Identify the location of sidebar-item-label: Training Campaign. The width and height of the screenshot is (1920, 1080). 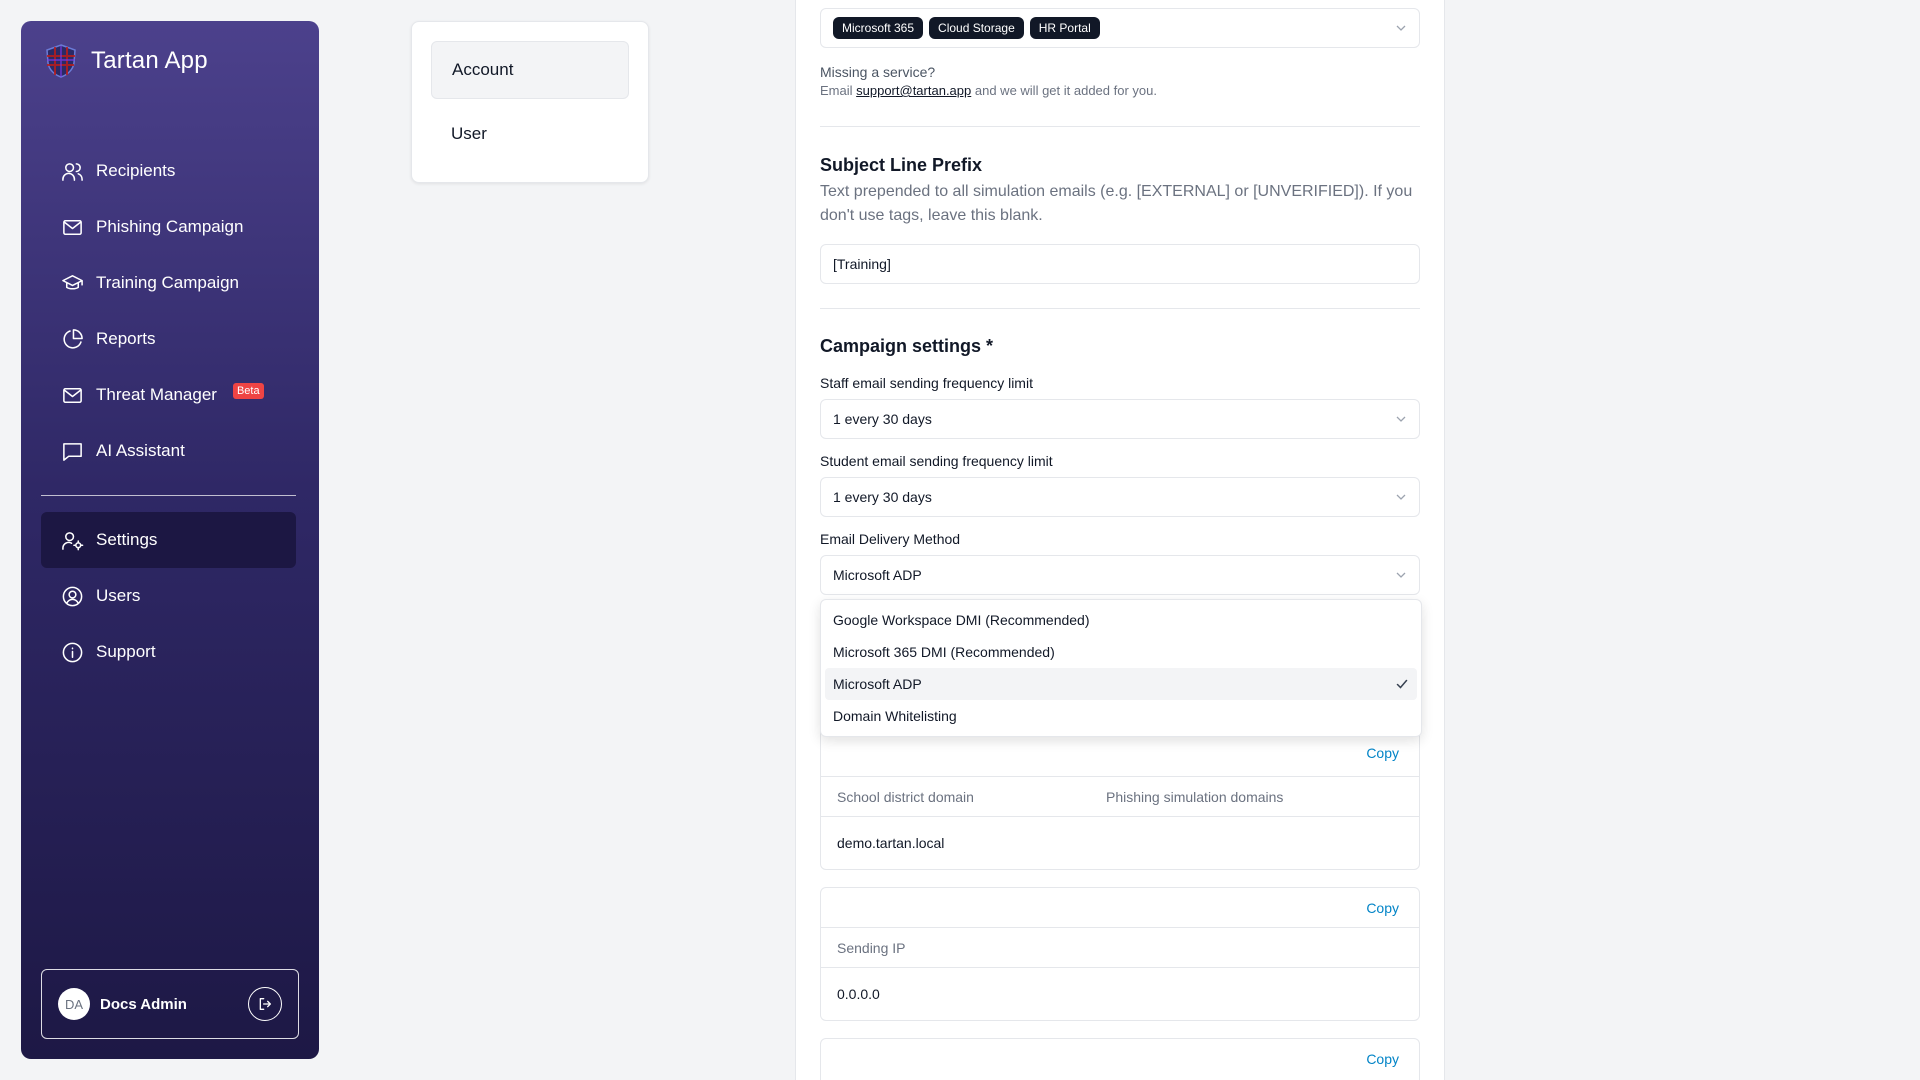
(167, 282).